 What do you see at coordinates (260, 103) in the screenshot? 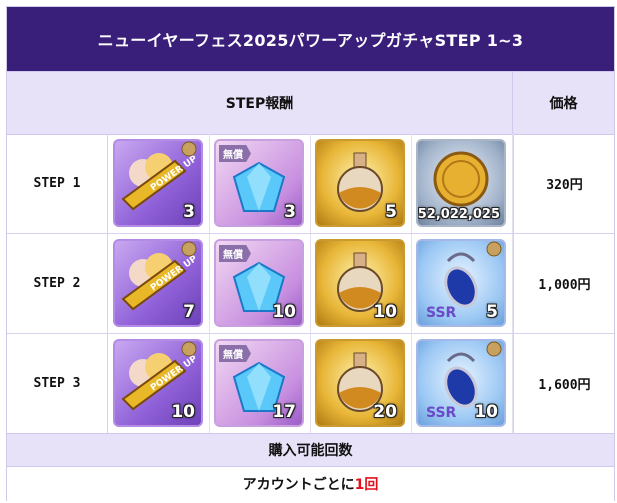
I see `rewards-header: STEP報酬` at bounding box center [260, 103].